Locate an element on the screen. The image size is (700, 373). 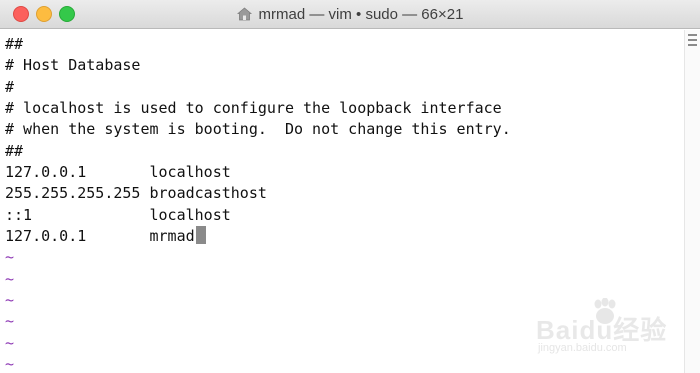
terminal-line: 127.0.0.1 localhost is located at coordinates (344, 172).